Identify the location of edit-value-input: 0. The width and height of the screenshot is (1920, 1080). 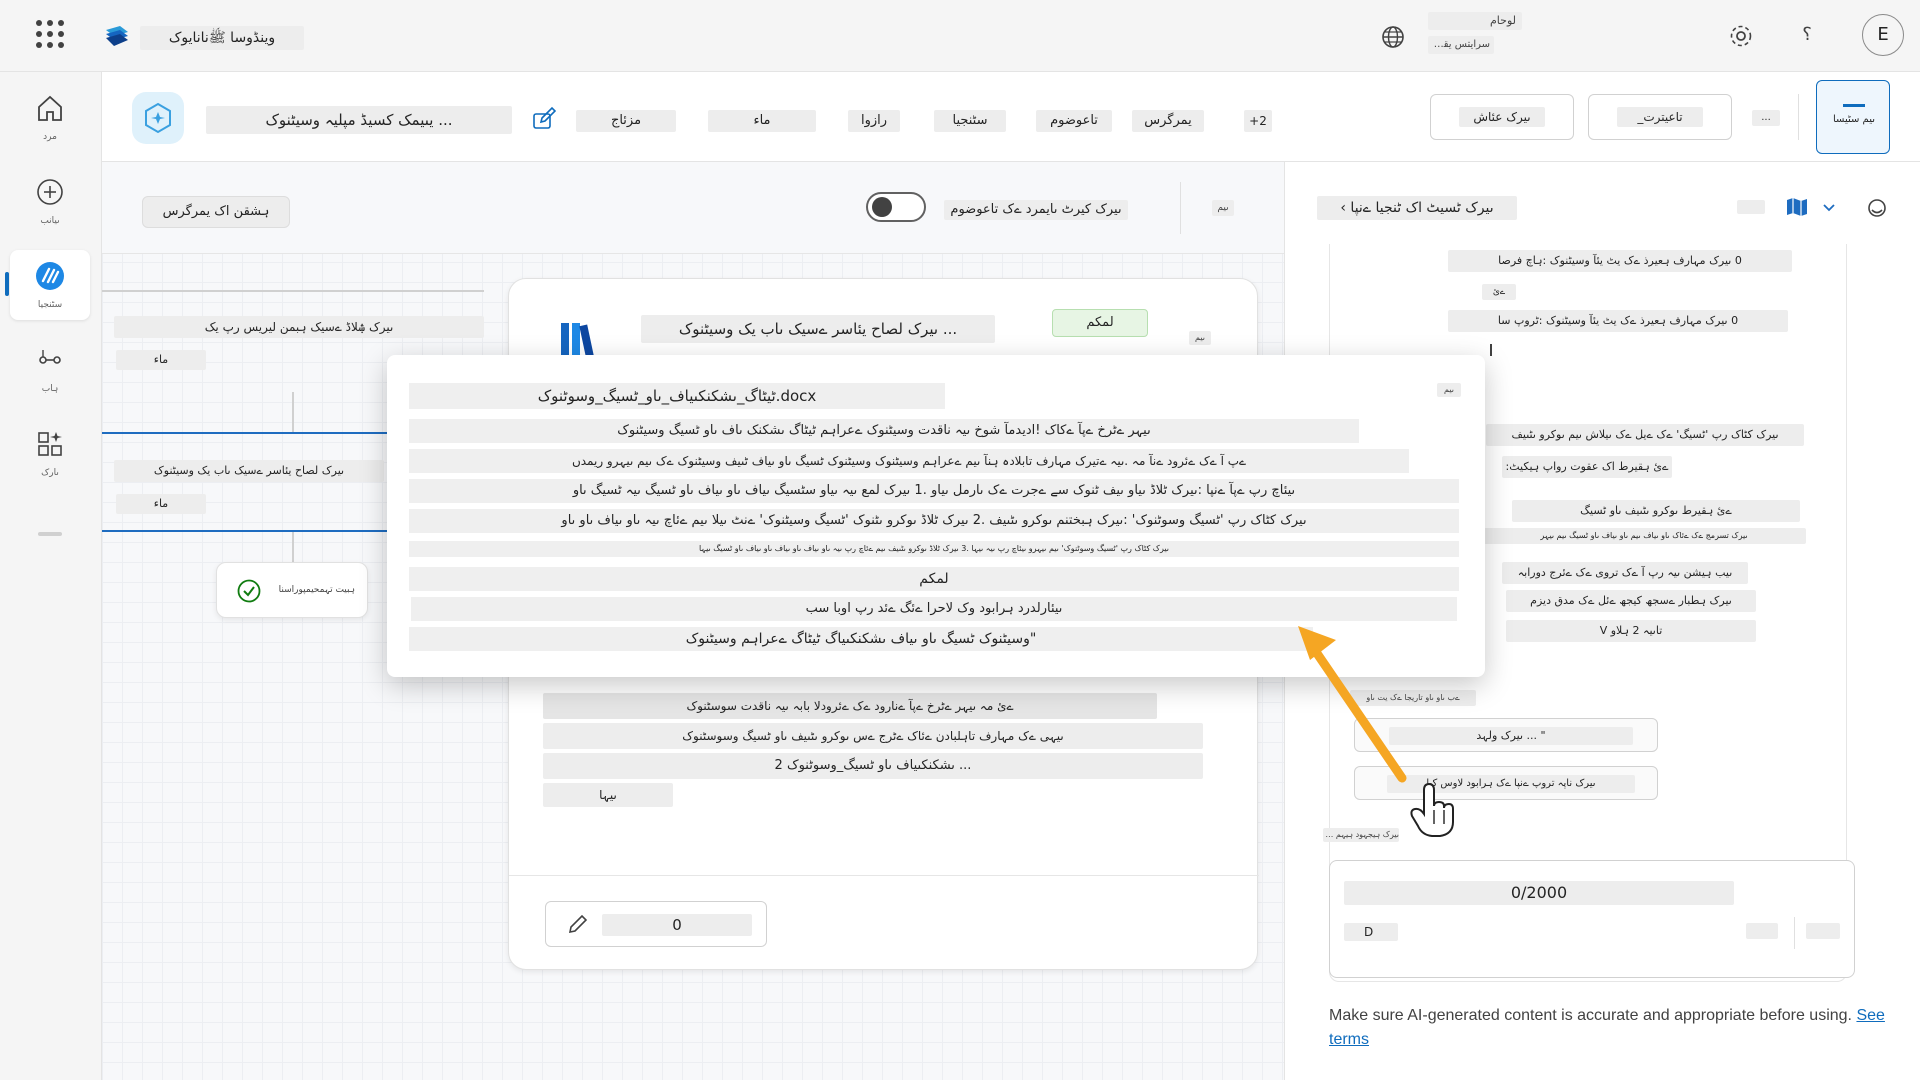
(677, 925).